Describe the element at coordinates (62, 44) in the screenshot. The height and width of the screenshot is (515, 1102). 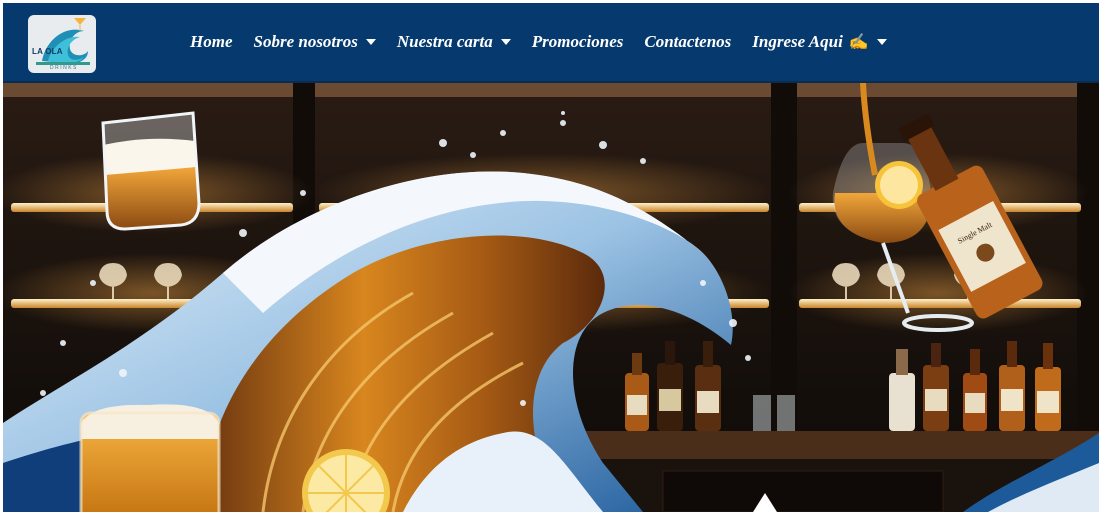
I see `logo: LA OLA DRINKS` at that location.